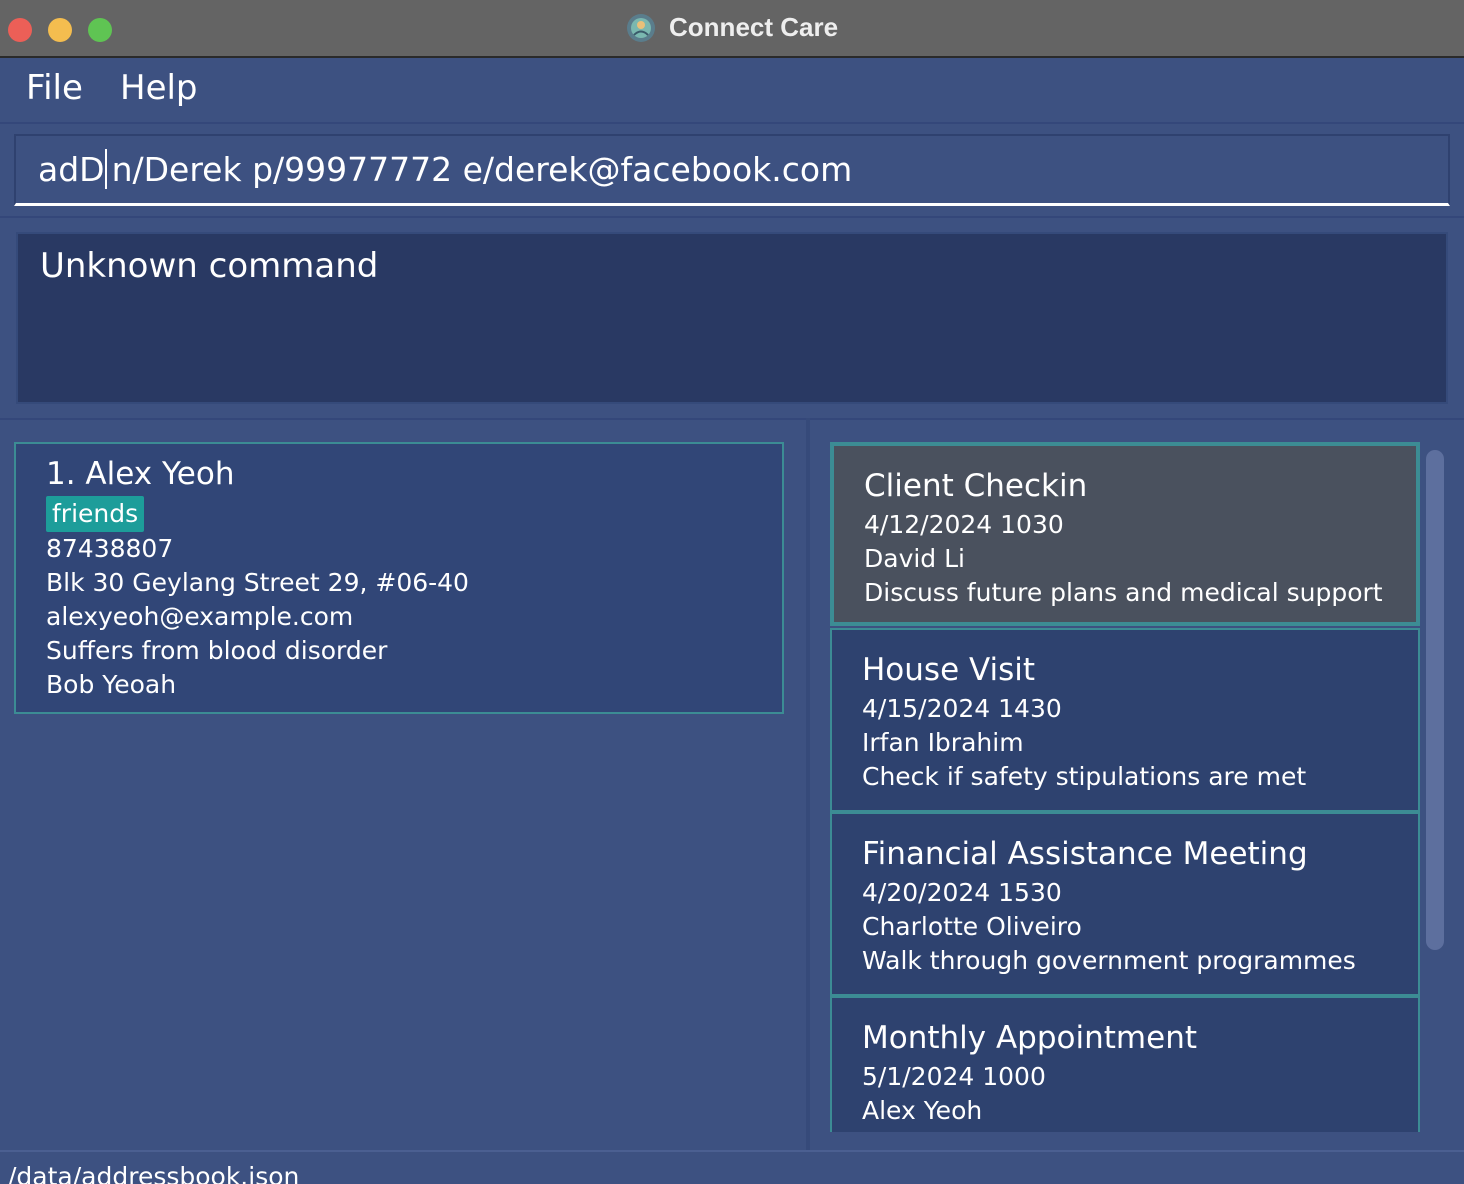 The height and width of the screenshot is (1184, 1464). Describe the element at coordinates (154, 1173) in the screenshot. I see `save-location-path: /data/addressbook.json` at that location.